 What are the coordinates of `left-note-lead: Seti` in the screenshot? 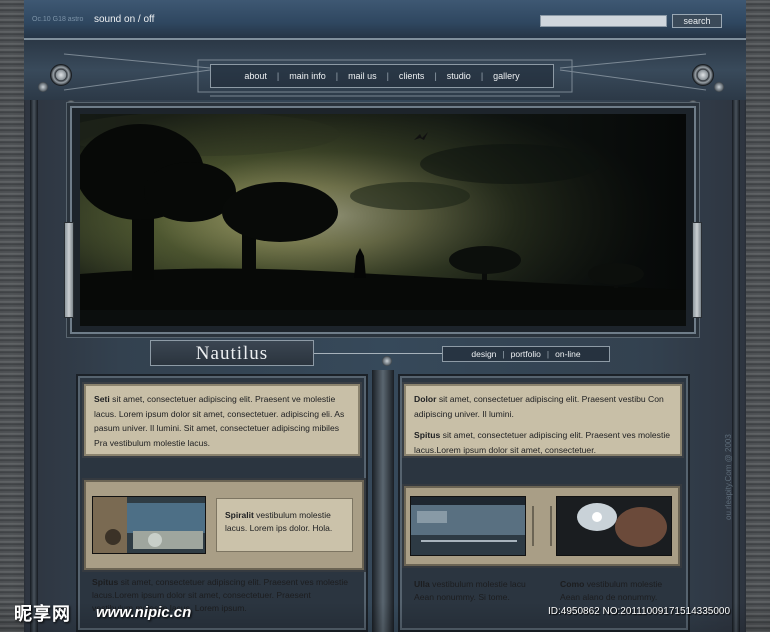 It's located at (102, 399).